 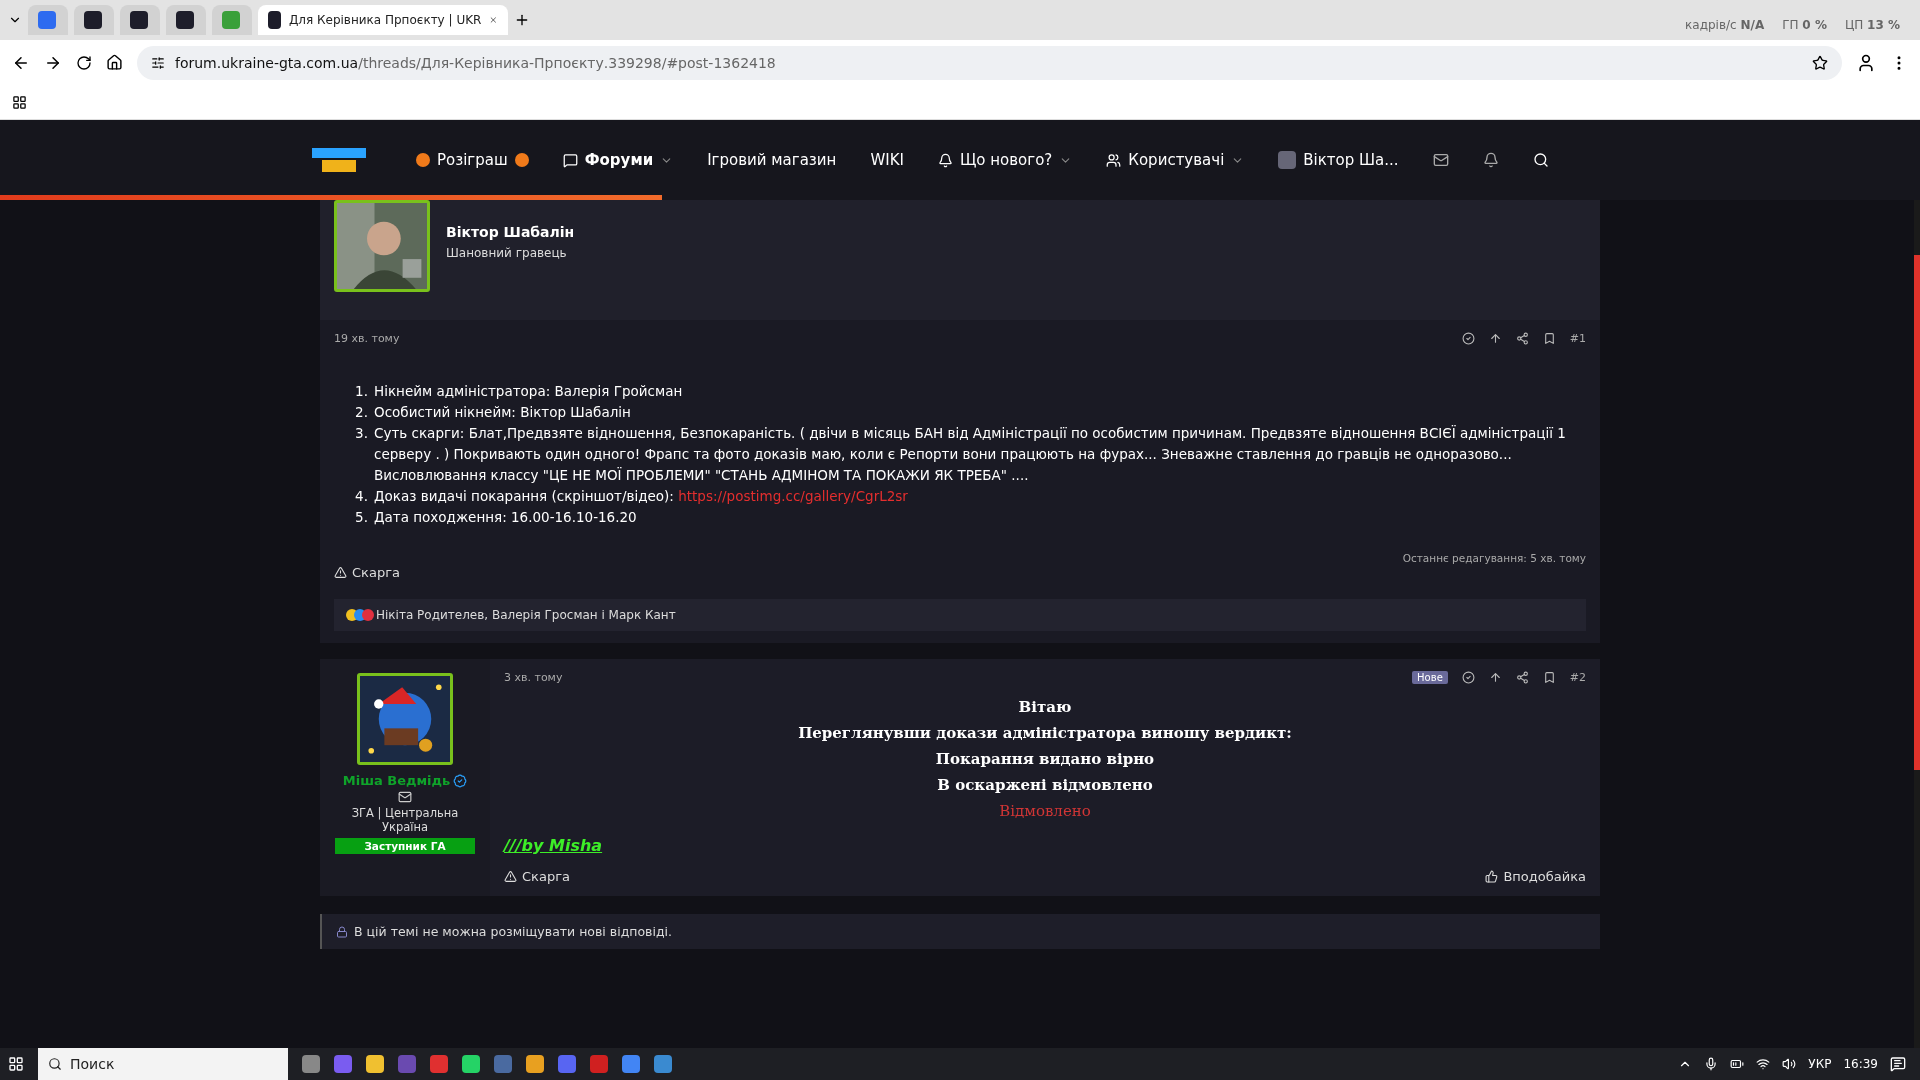 What do you see at coordinates (505, 517) in the screenshot?
I see `list-item: Дата походження: 16.00-16.10-16.20` at bounding box center [505, 517].